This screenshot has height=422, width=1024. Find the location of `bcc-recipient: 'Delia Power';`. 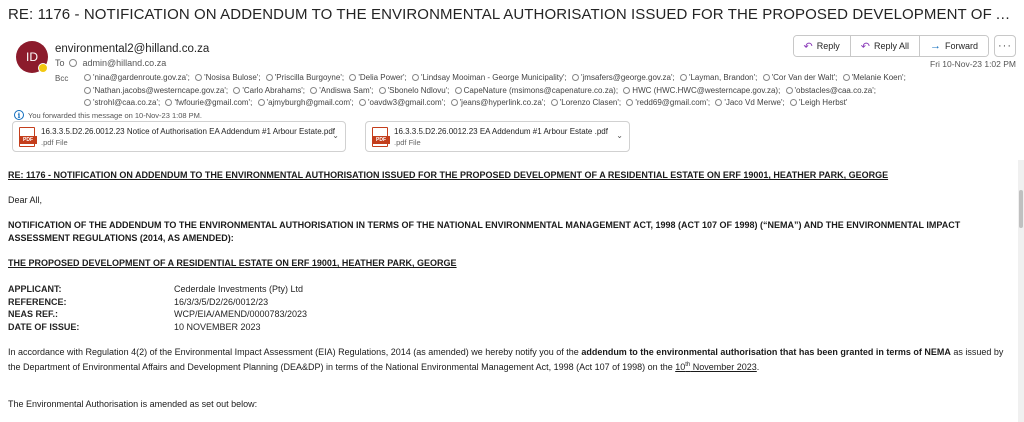

bcc-recipient: 'Delia Power'; is located at coordinates (378, 77).